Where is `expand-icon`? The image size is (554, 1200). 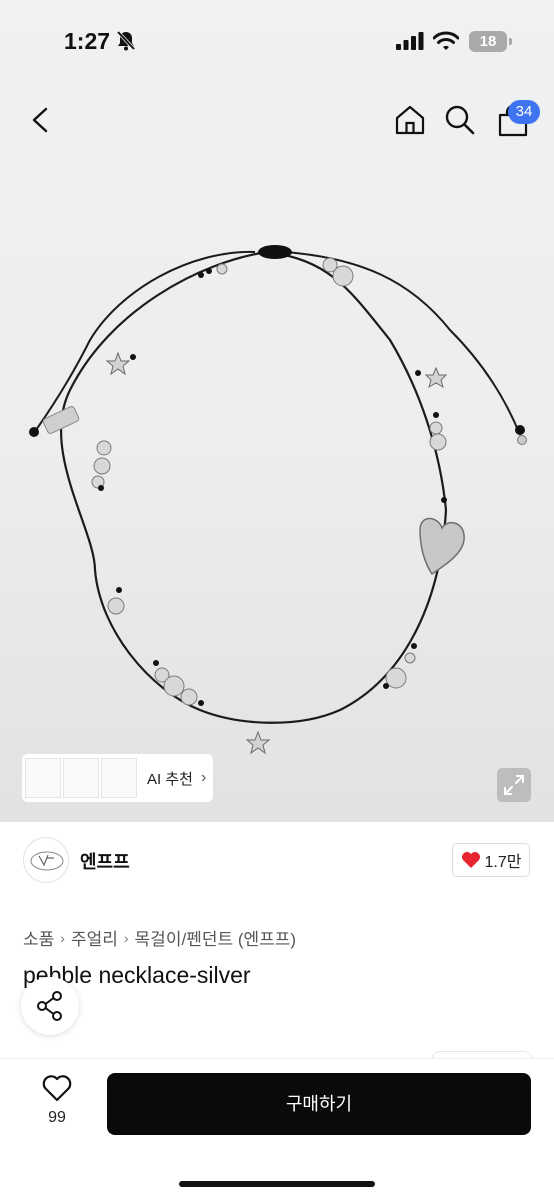 expand-icon is located at coordinates (514, 785).